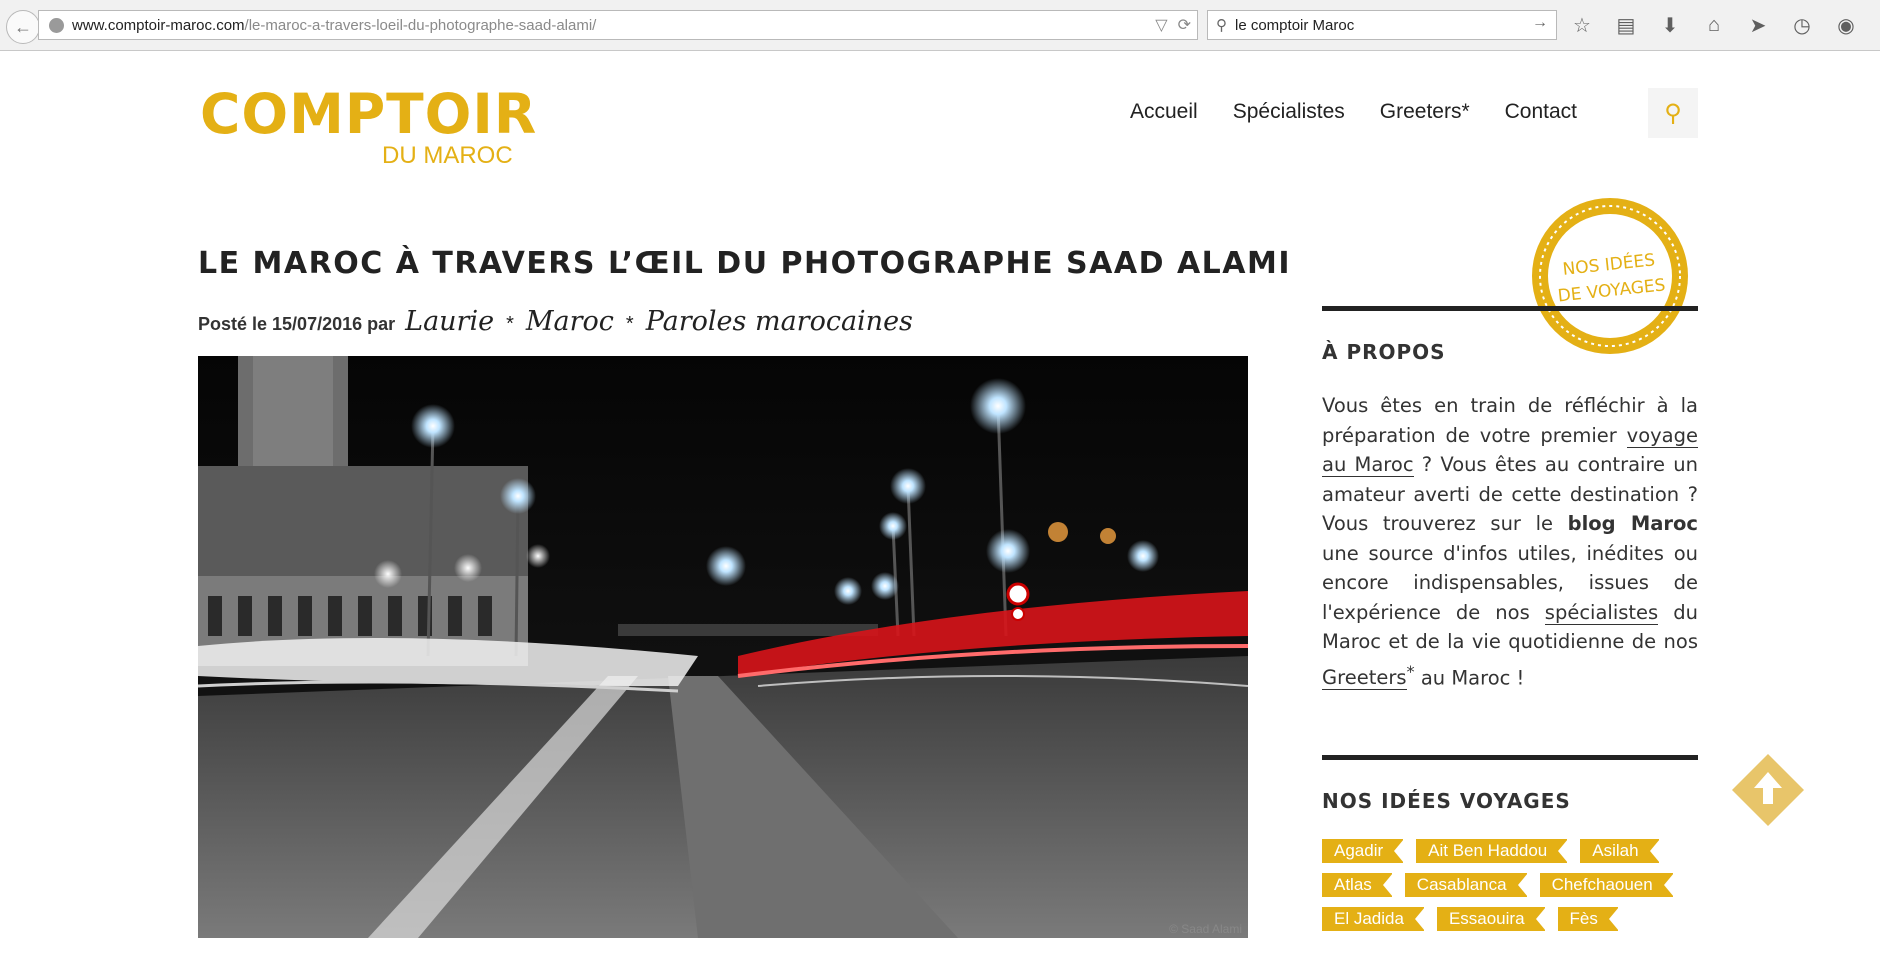  What do you see at coordinates (1410, 671) in the screenshot?
I see `greeters-asterisk: *` at bounding box center [1410, 671].